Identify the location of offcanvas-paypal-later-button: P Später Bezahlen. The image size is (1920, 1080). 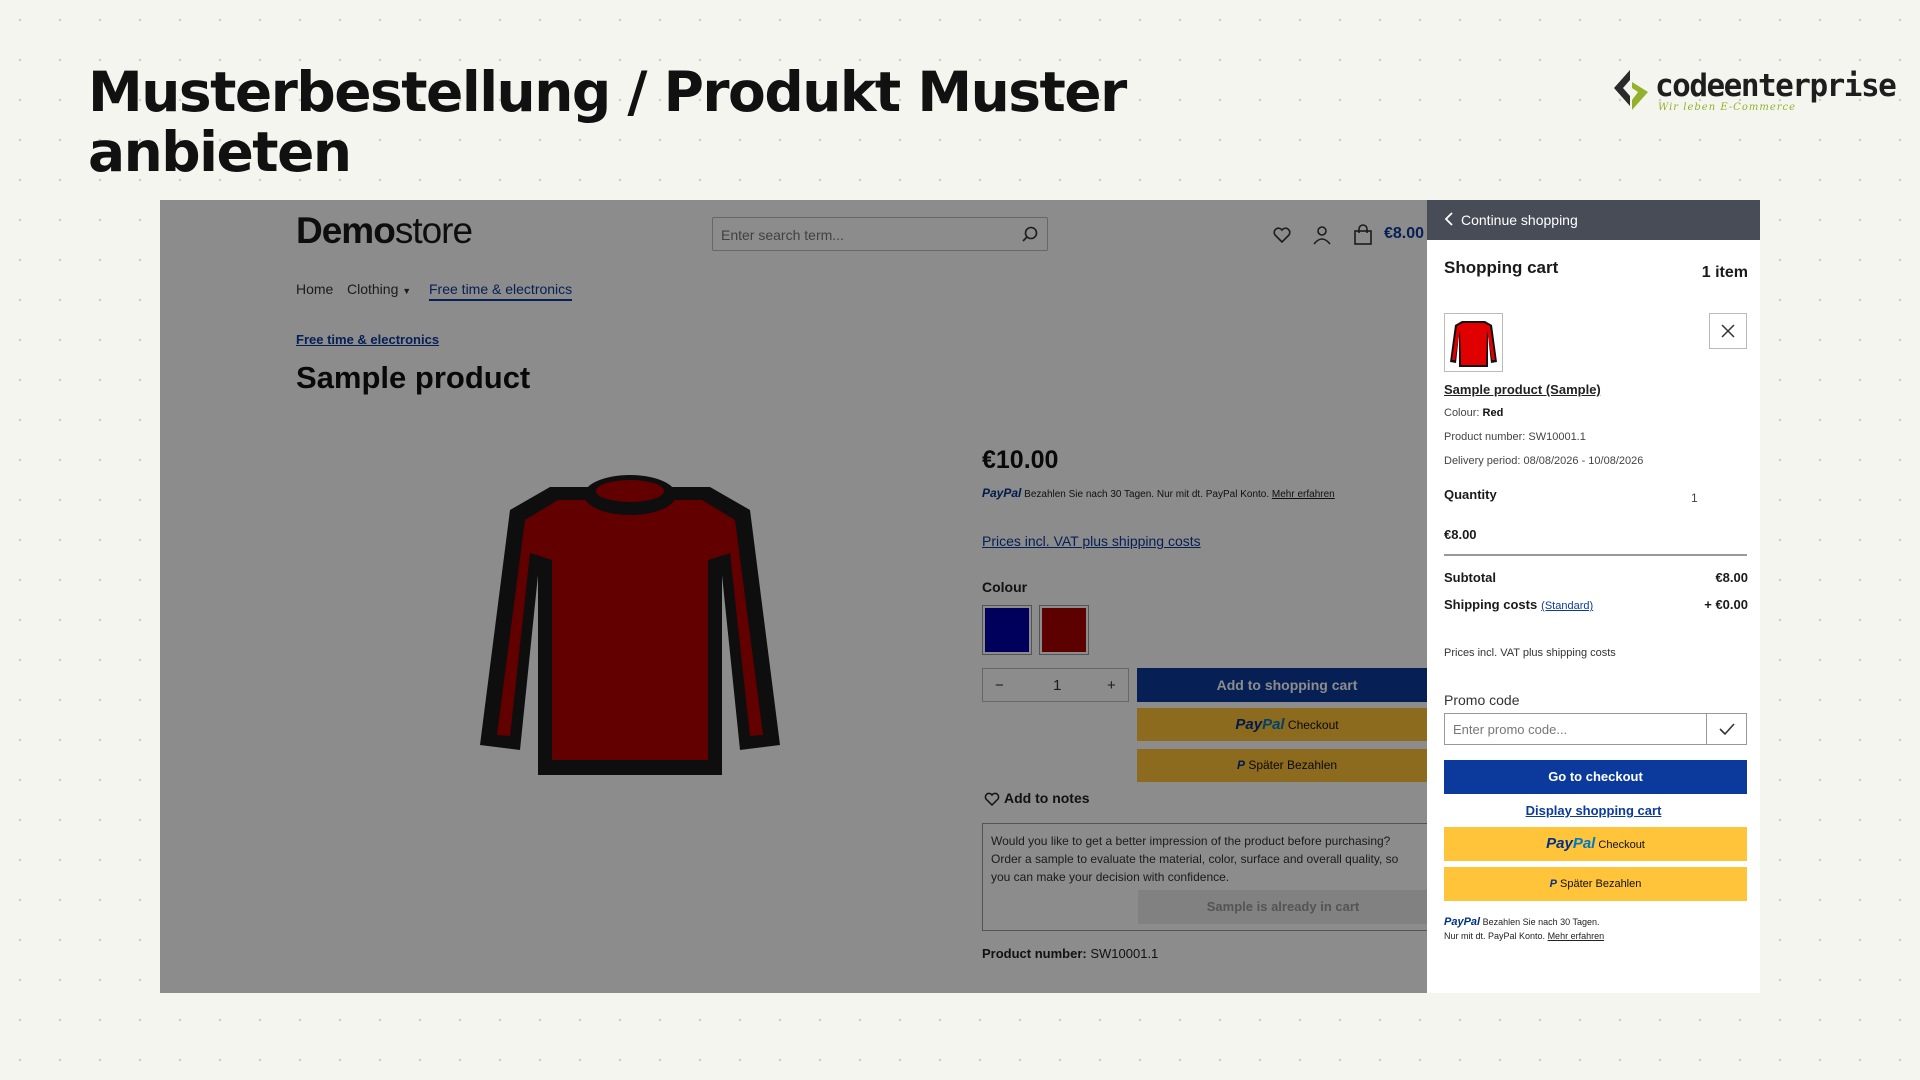
(1595, 884).